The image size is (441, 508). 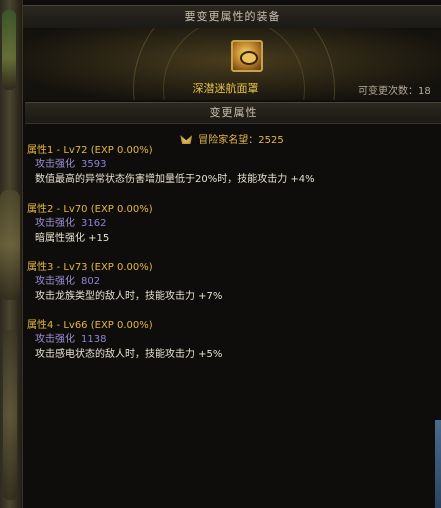 I want to click on background-scene, so click(x=12, y=254).